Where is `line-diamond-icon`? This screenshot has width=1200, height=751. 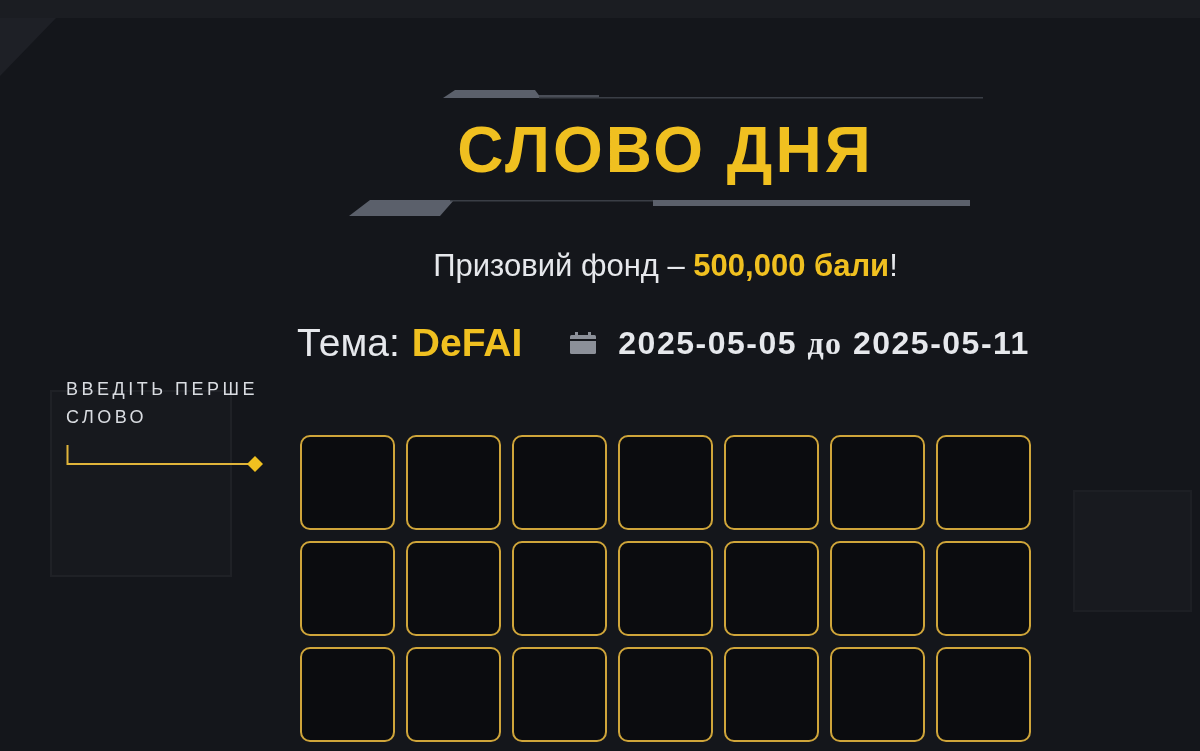
line-diamond-icon is located at coordinates (166, 459).